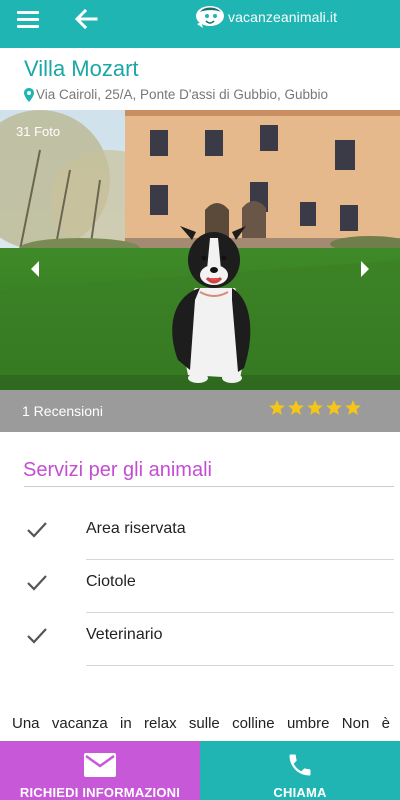  Describe the element at coordinates (365, 269) in the screenshot. I see `next-photo-icon` at that location.